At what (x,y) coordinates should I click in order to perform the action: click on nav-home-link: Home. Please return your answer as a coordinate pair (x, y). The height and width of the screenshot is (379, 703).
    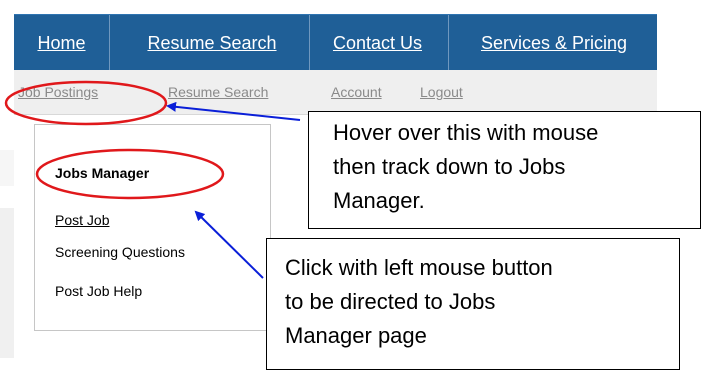
    Looking at the image, I should click on (61, 43).